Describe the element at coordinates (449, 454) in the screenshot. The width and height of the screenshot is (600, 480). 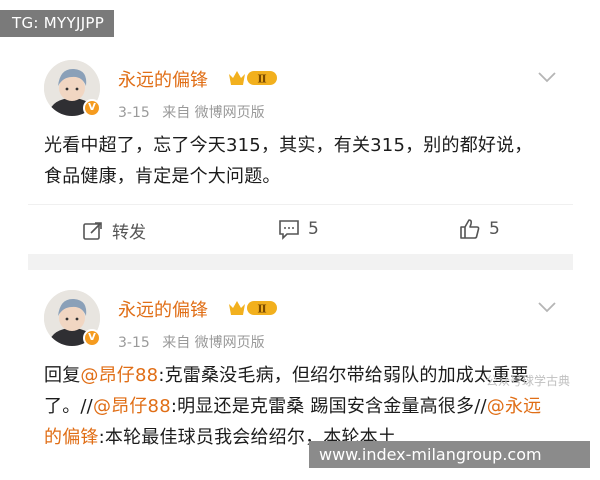
I see `url-banner: www.index-milangroup.com` at that location.